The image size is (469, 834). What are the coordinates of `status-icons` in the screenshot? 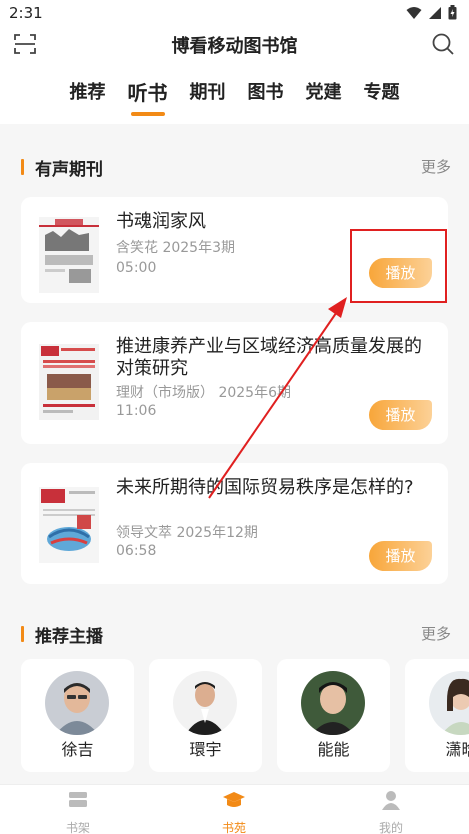 It's located at (431, 12).